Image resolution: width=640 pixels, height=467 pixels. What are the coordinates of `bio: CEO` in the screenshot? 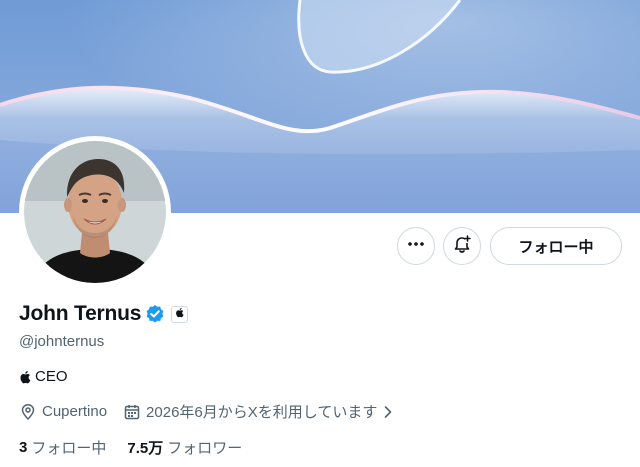 It's located at (43, 376).